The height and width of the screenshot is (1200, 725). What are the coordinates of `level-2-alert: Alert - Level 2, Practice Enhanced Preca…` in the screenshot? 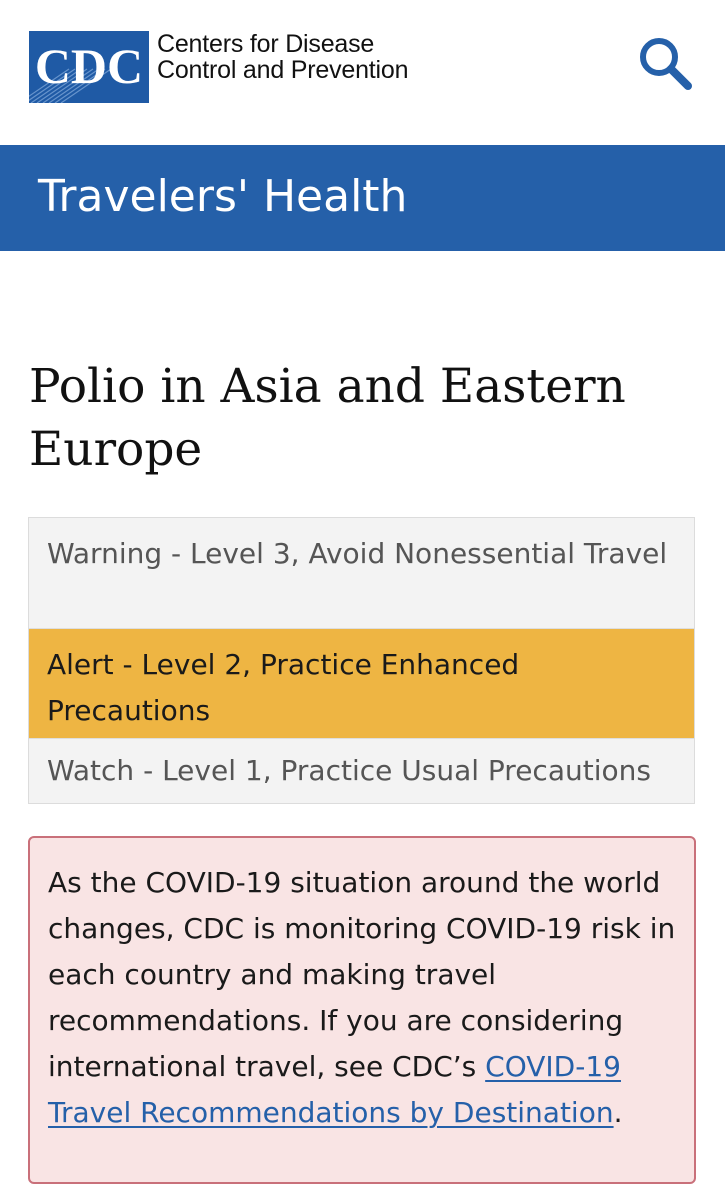 It's located at (361, 684).